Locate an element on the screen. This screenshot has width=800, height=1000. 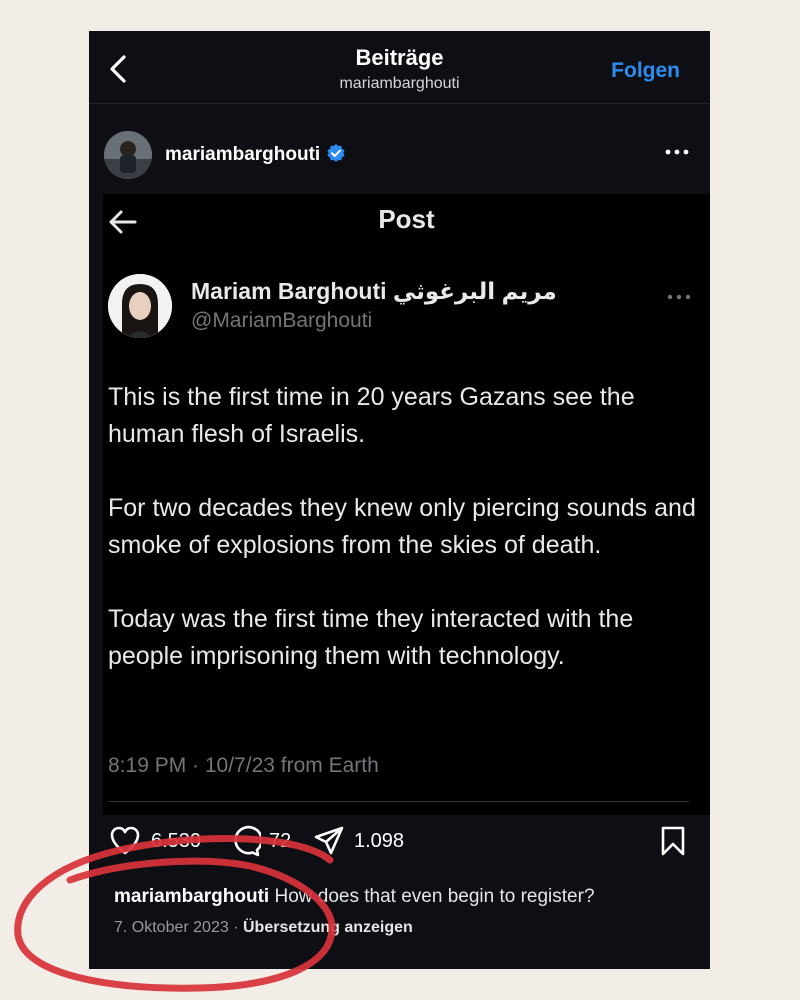
heart-icon is located at coordinates (125, 841).